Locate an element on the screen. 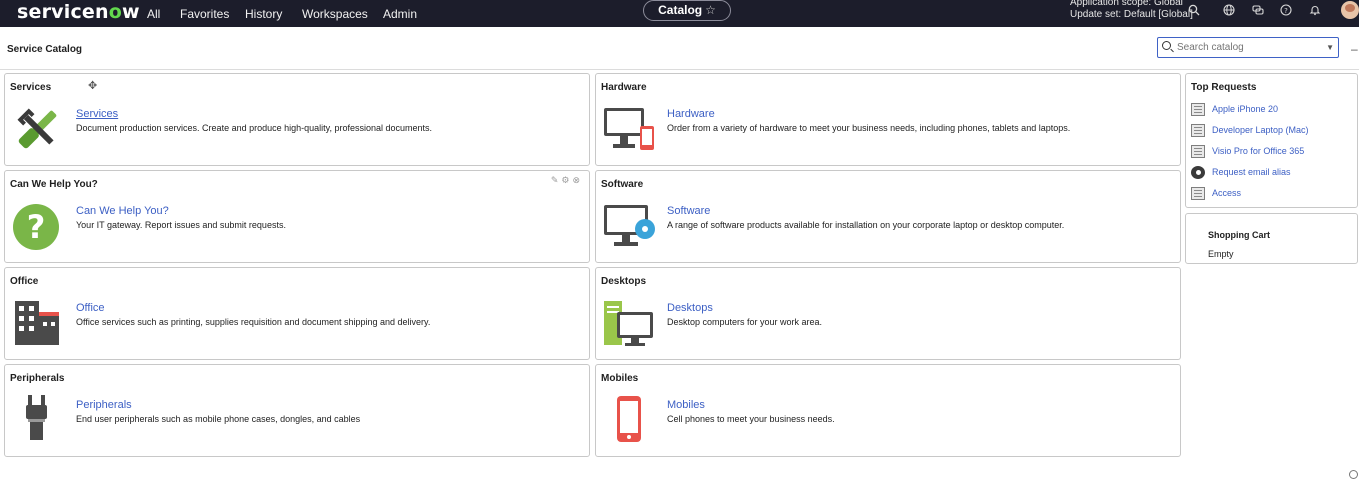 The height and width of the screenshot is (483, 1359). card-description: Cell phones to meet your business needs. is located at coordinates (751, 419).